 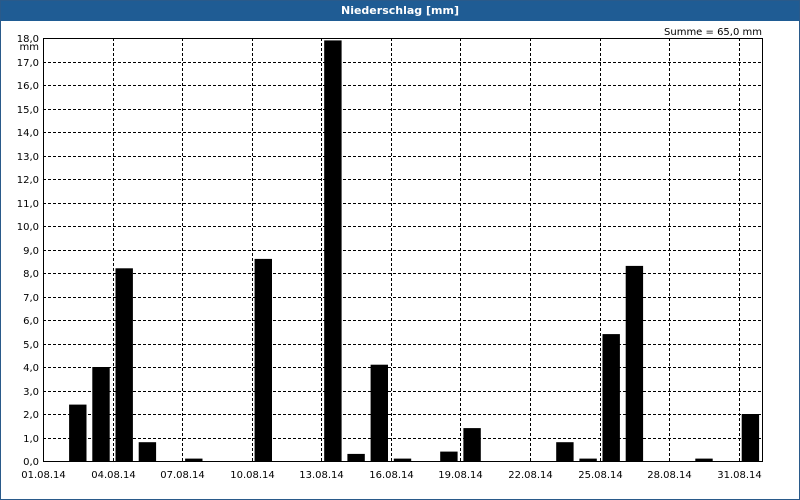 I want to click on y-tick-label: 4,0, so click(x=31, y=368).